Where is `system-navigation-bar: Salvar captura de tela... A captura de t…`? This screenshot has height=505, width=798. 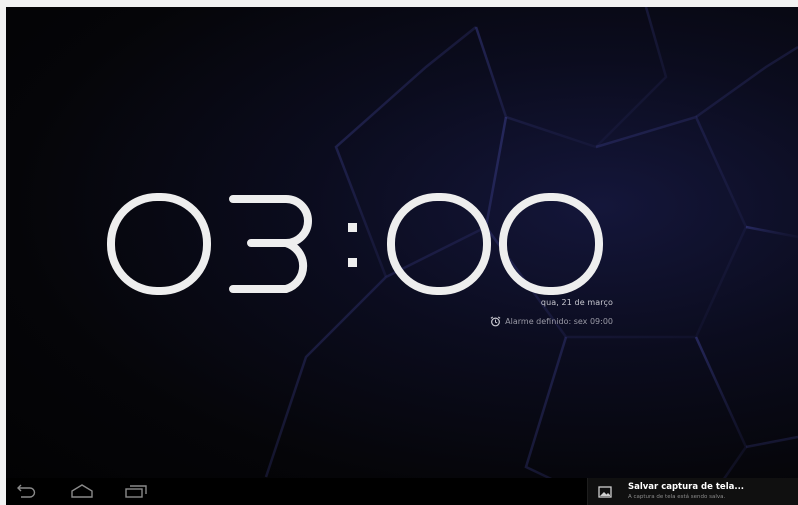 system-navigation-bar: Salvar captura de tela... A captura de t… is located at coordinates (402, 491).